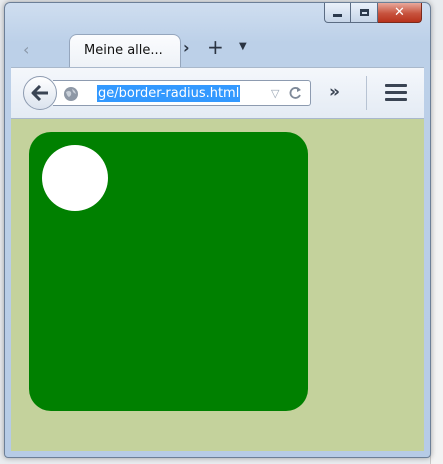  I want to click on chevron-down-icon: ▼, so click(243, 46).